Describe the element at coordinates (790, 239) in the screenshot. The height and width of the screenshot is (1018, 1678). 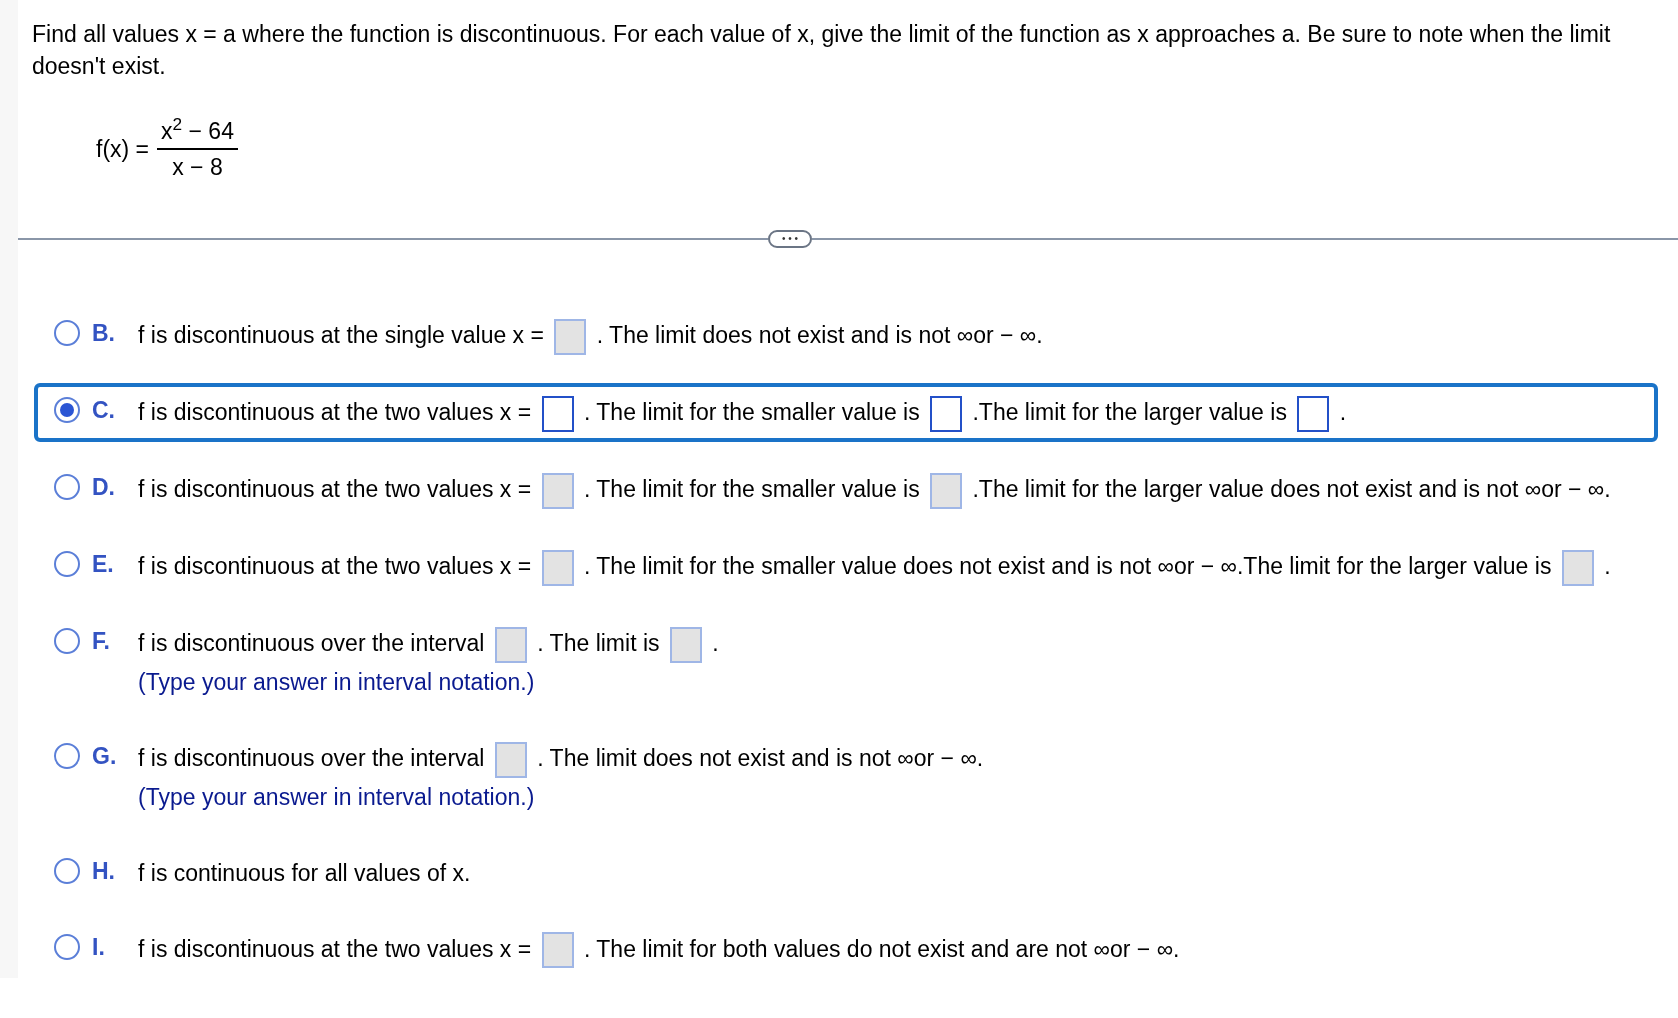
I see `expand-button: • • •` at that location.